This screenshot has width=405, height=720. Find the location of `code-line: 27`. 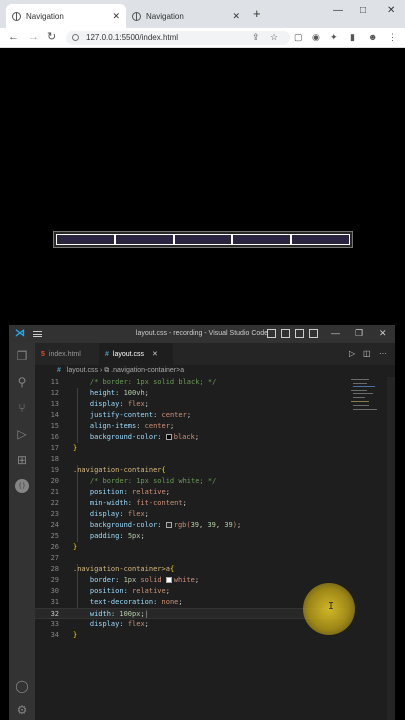

code-line: 27 is located at coordinates (190, 558).